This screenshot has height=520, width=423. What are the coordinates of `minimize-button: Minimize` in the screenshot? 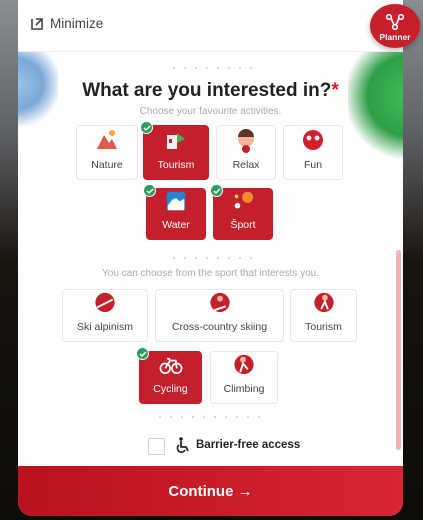 It's located at (66, 23).